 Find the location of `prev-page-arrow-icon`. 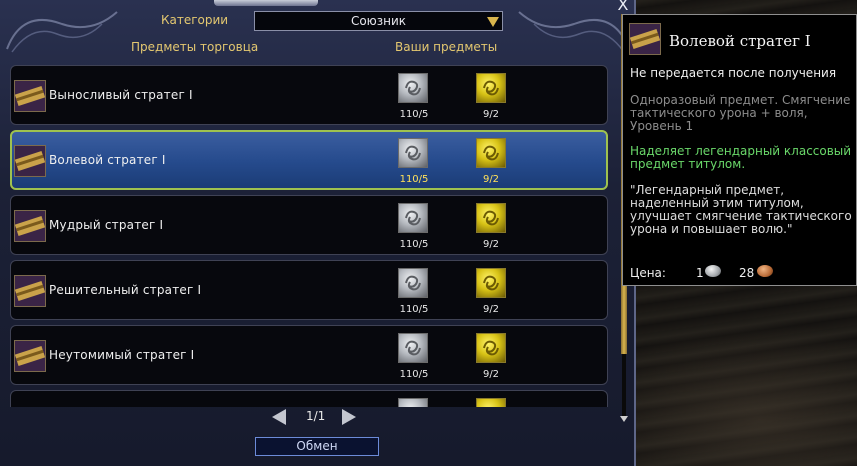

prev-page-arrow-icon is located at coordinates (279, 417).